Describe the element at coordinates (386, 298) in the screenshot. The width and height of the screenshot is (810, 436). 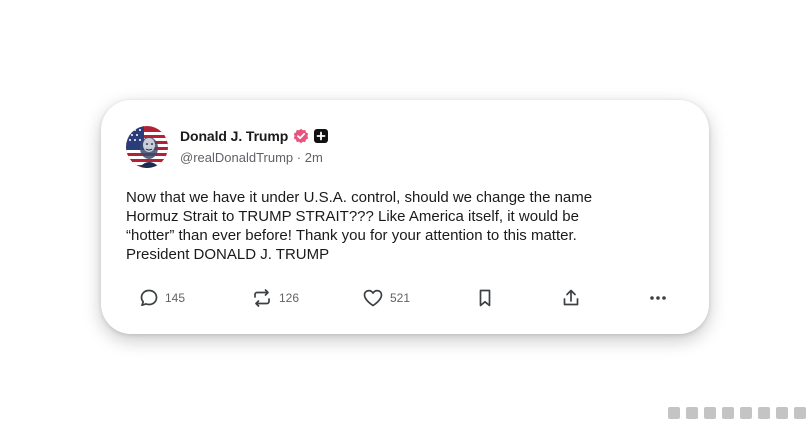
I see `like-button: 521` at that location.